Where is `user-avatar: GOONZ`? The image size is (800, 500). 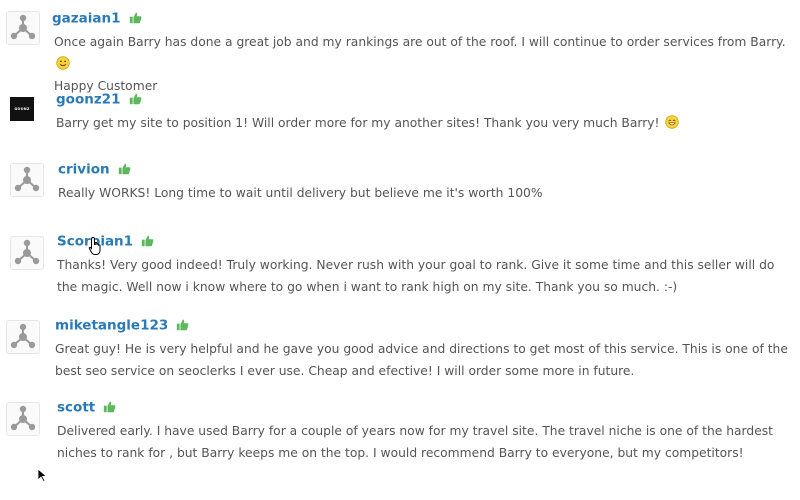
user-avatar: GOONZ is located at coordinates (25, 109).